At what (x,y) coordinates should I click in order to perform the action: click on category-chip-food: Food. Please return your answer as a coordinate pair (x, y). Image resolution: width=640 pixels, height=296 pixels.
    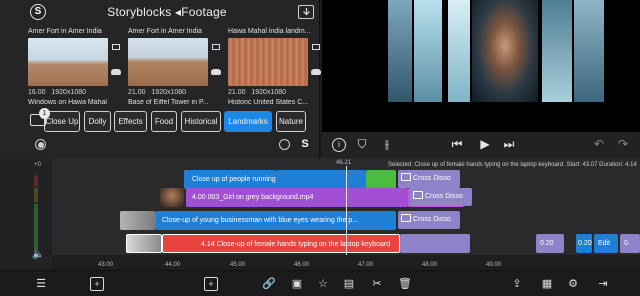
    Looking at the image, I should click on (164, 121).